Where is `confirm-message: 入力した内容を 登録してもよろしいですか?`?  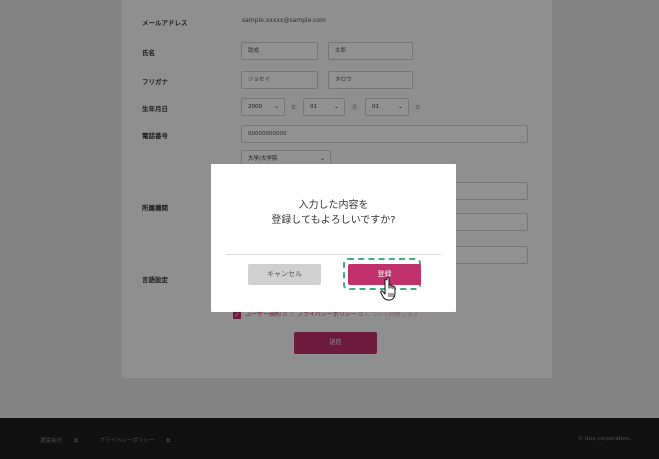 confirm-message: 入力した内容を 登録してもよろしいですか? is located at coordinates (333, 213).